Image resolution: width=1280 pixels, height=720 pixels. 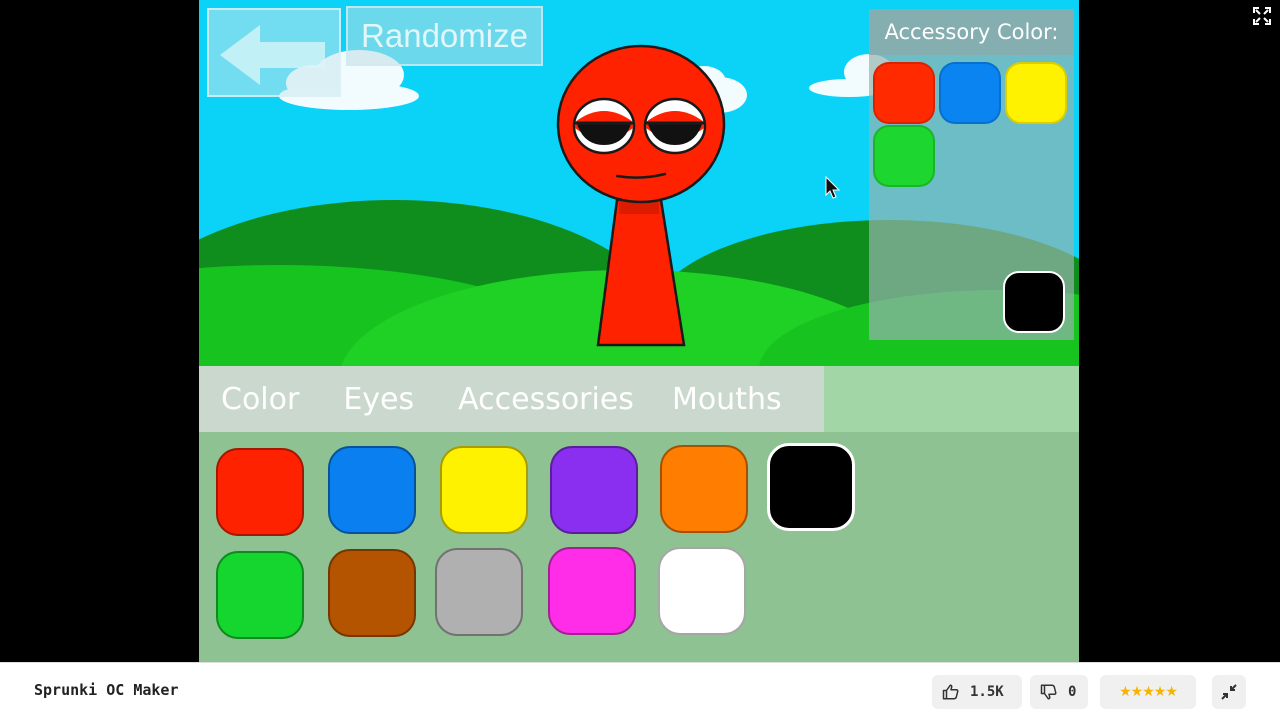 What do you see at coordinates (356, 399) in the screenshot?
I see `tab-eyes: Eyes` at bounding box center [356, 399].